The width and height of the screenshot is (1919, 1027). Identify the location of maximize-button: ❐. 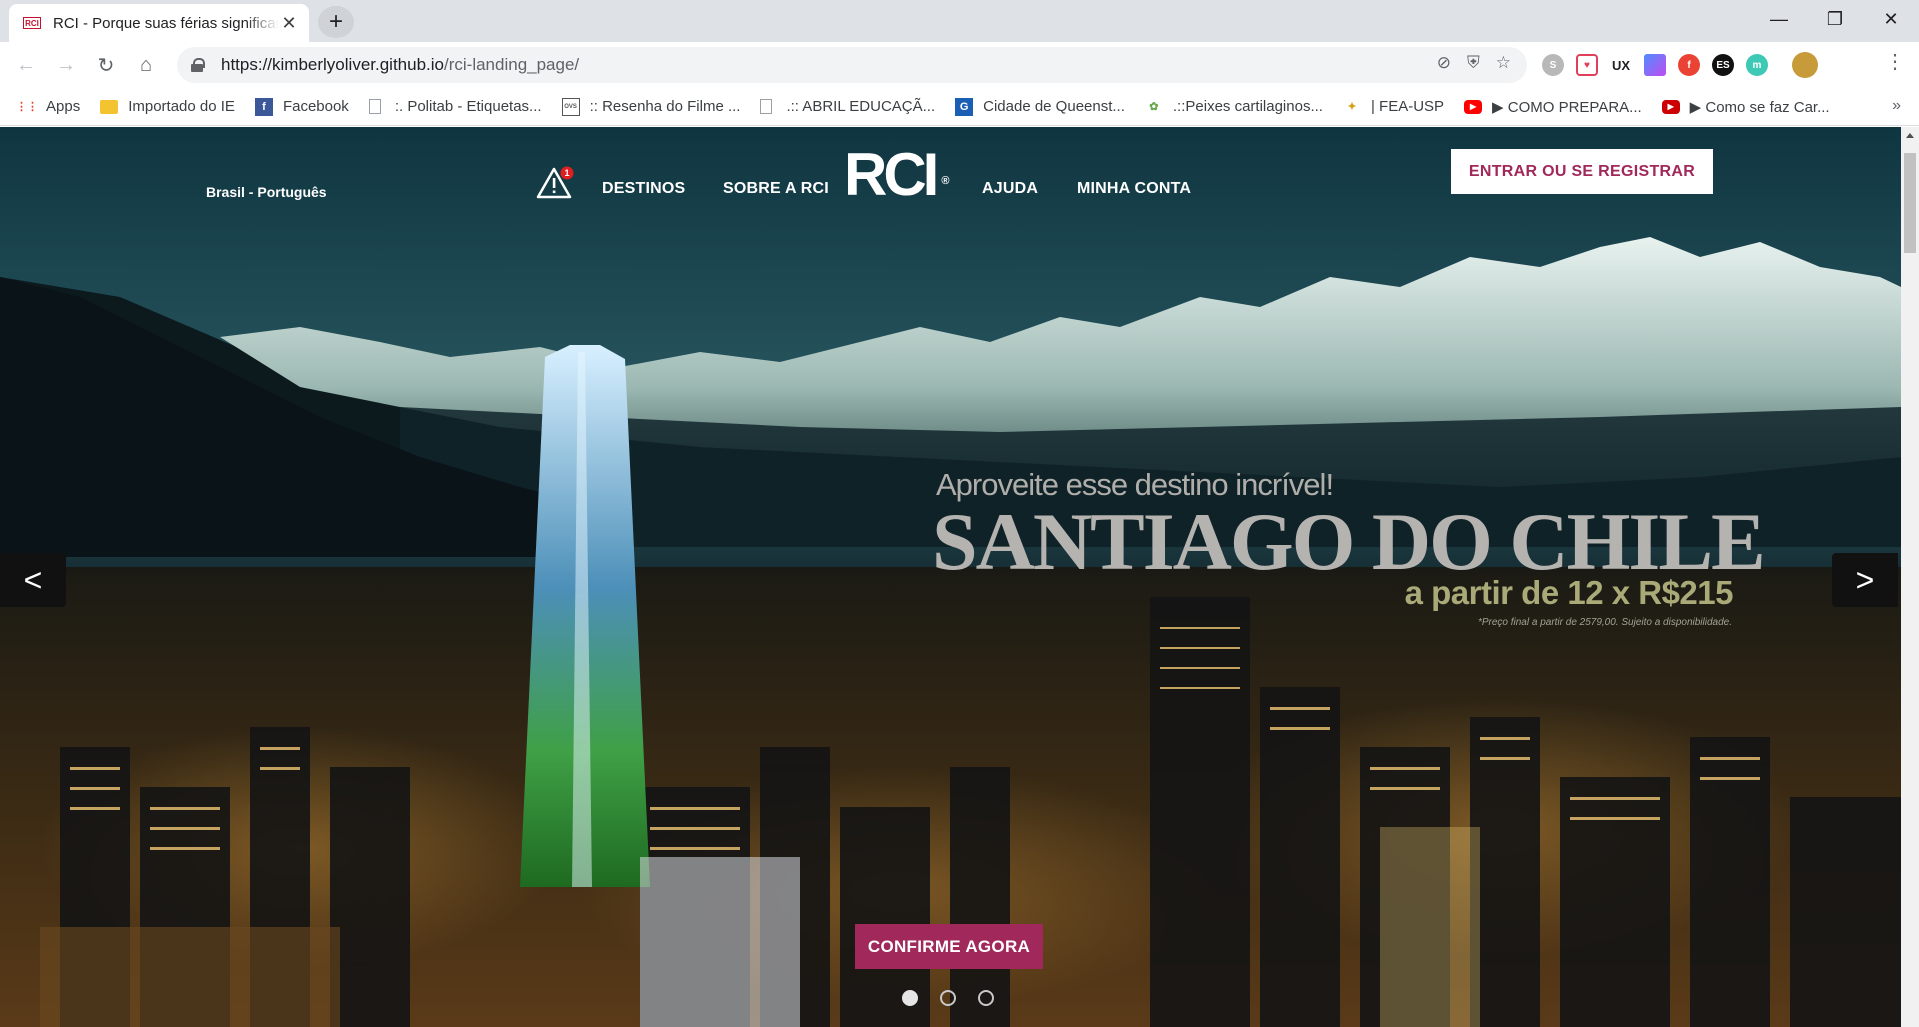
(1835, 19).